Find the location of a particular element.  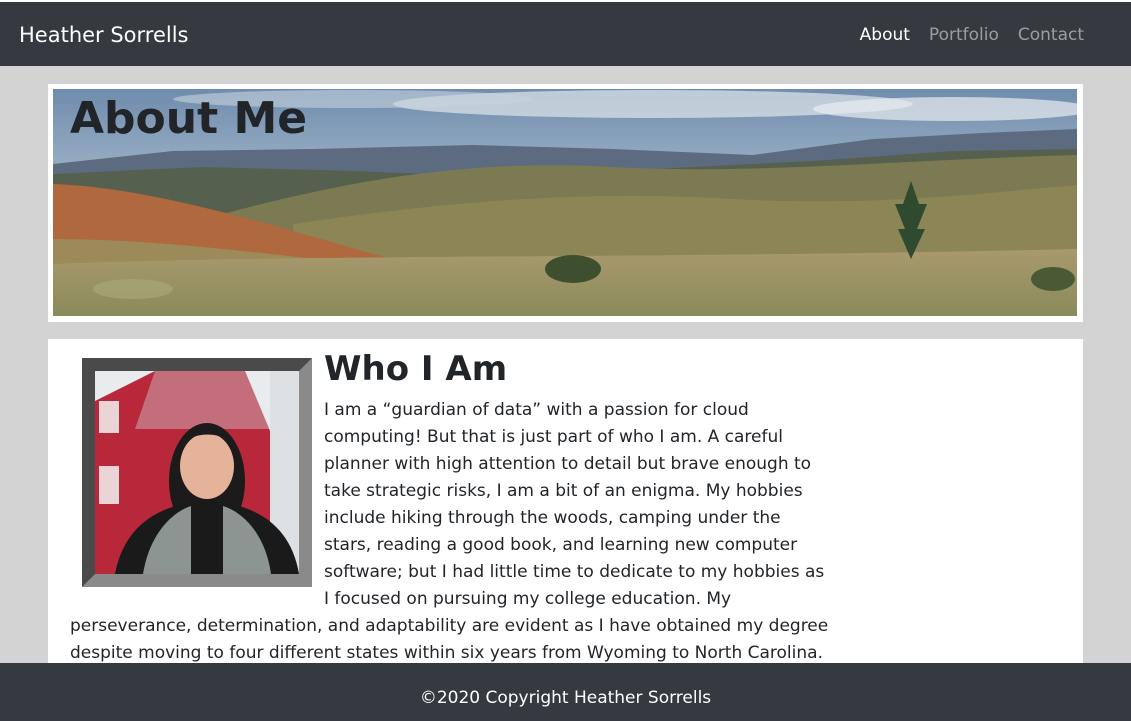

portrait-illustration is located at coordinates (197, 472).